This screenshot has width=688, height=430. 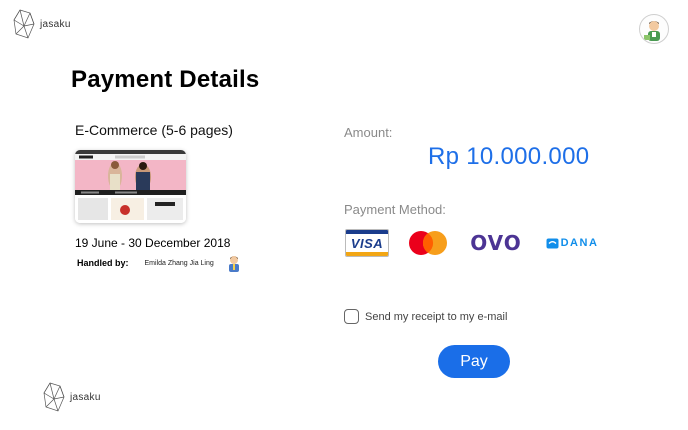 What do you see at coordinates (474, 361) in the screenshot?
I see `pay-button: Pay` at bounding box center [474, 361].